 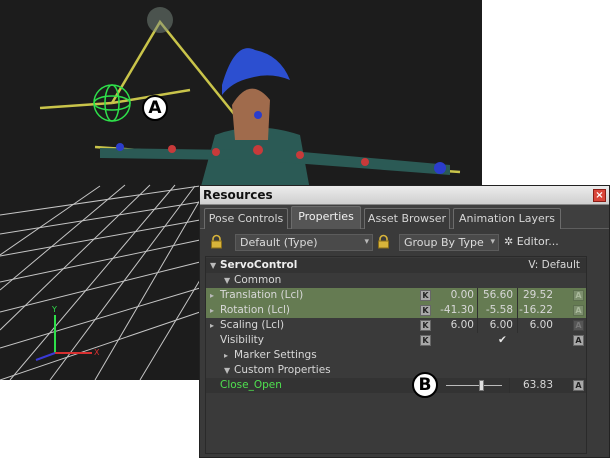 What do you see at coordinates (507, 218) in the screenshot?
I see `tab-animation-layers: Animation Layers` at bounding box center [507, 218].